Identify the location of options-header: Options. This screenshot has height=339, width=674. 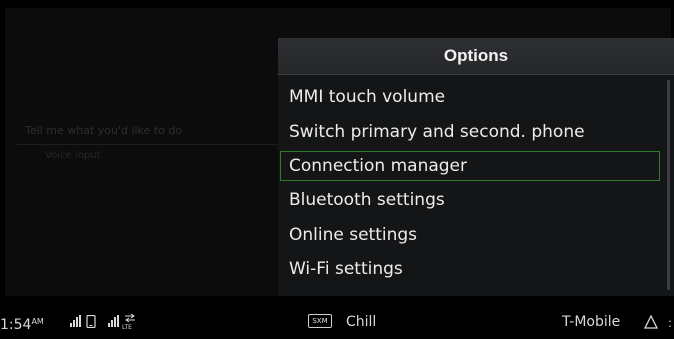
(476, 56).